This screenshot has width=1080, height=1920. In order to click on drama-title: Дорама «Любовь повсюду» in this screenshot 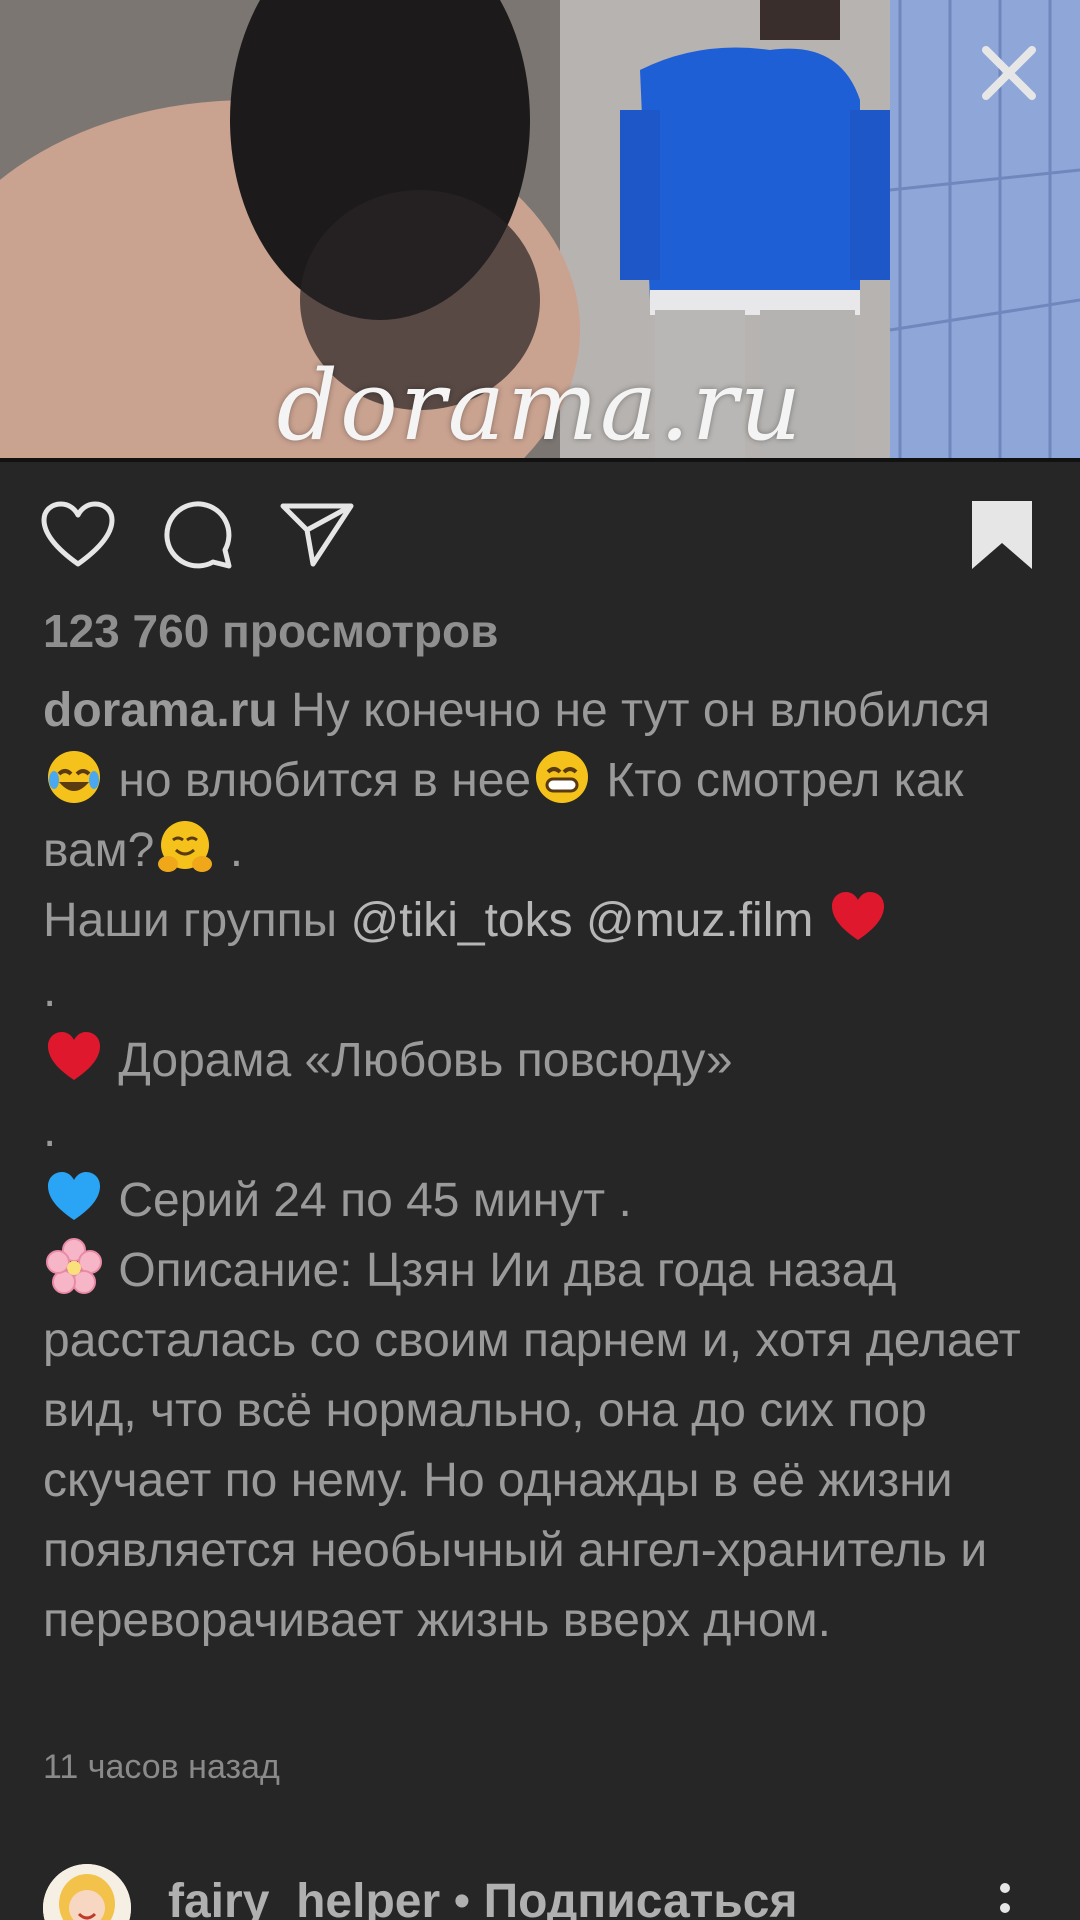, I will do `click(419, 1060)`.